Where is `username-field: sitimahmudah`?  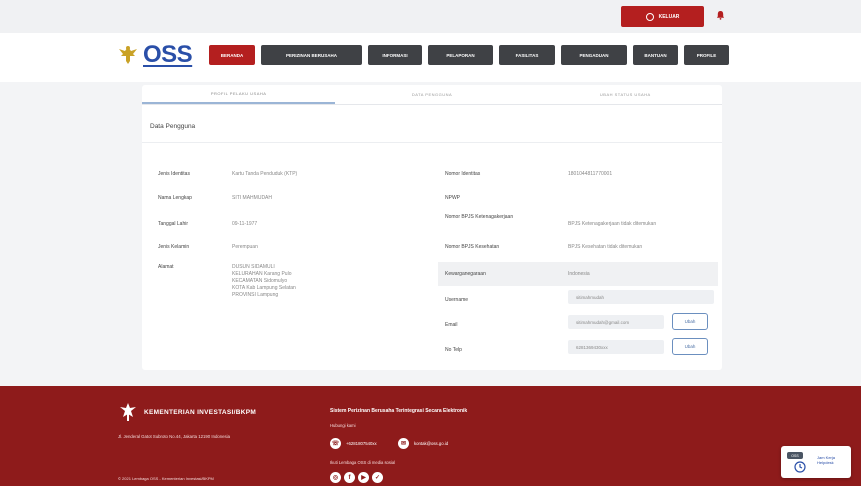 username-field: sitimahmudah is located at coordinates (641, 297).